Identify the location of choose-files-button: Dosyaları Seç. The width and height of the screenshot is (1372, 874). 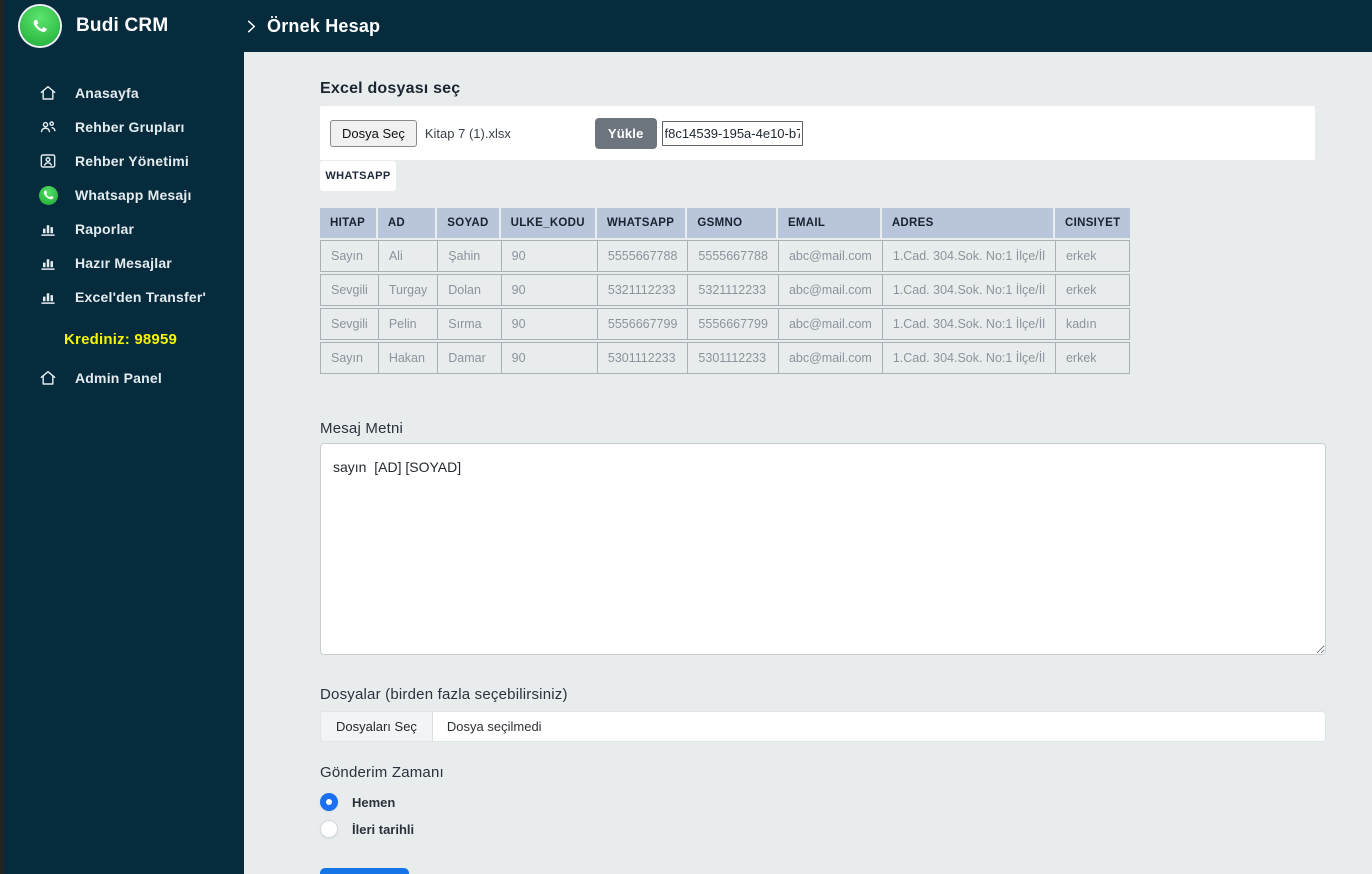
(377, 726).